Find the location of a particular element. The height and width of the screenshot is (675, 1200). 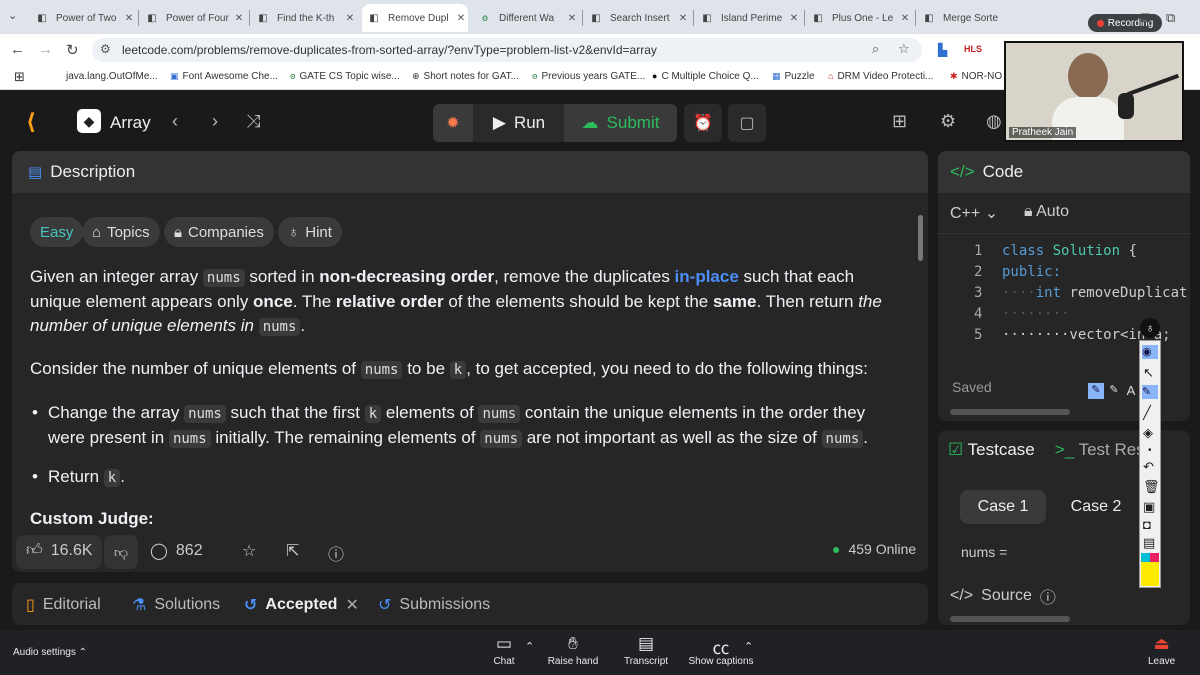

bookmark-item: ▦ Puzzle is located at coordinates (793, 76).